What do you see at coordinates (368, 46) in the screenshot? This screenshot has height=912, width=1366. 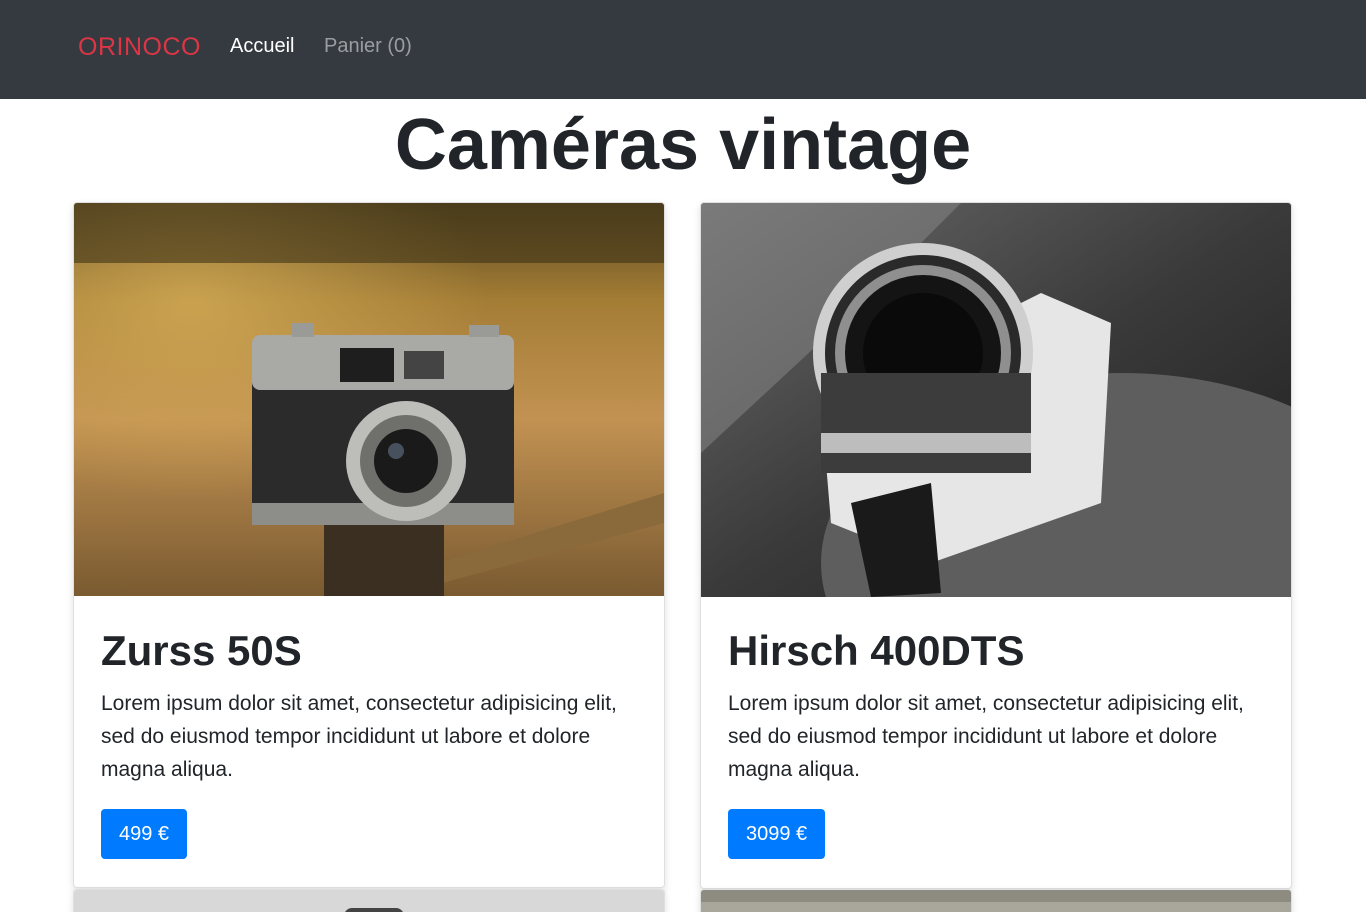 I see `nav-link-cart: Panier (0)` at bounding box center [368, 46].